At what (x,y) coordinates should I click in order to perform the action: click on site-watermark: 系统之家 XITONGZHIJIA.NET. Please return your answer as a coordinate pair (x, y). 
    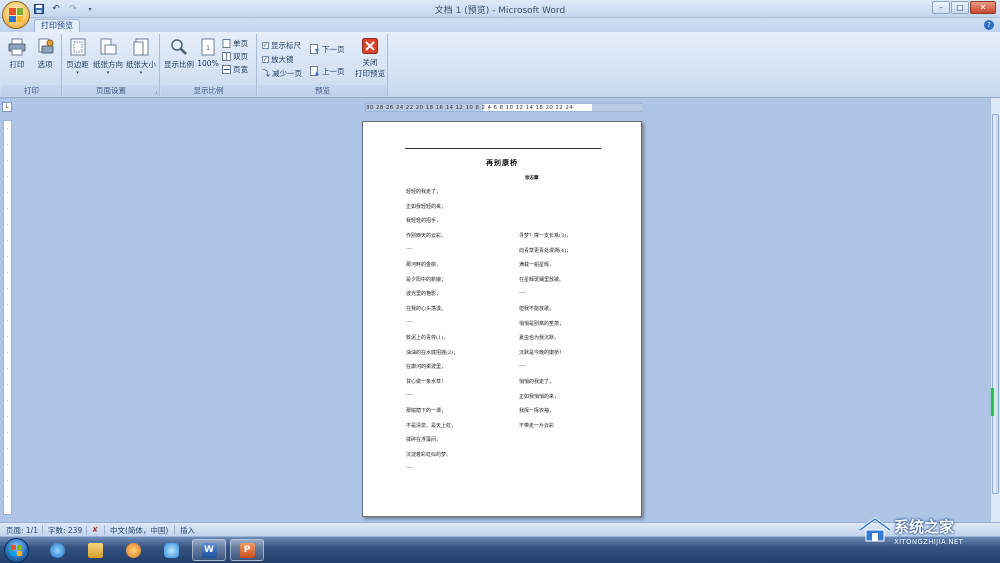
    Looking at the image, I should click on (916, 537).